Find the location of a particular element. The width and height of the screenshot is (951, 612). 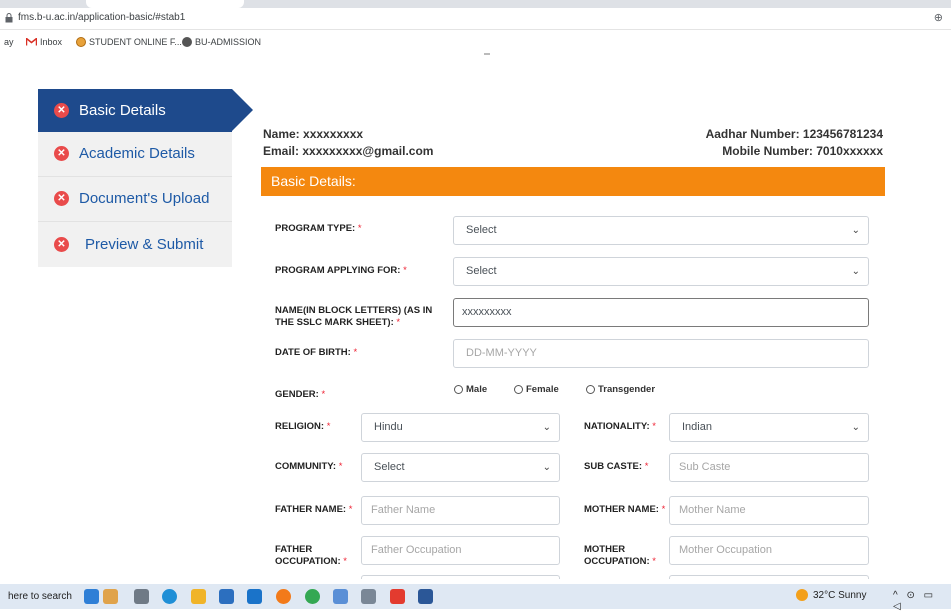

sidebar-item-academic-details: ✕ Academic Details is located at coordinates (135, 153).